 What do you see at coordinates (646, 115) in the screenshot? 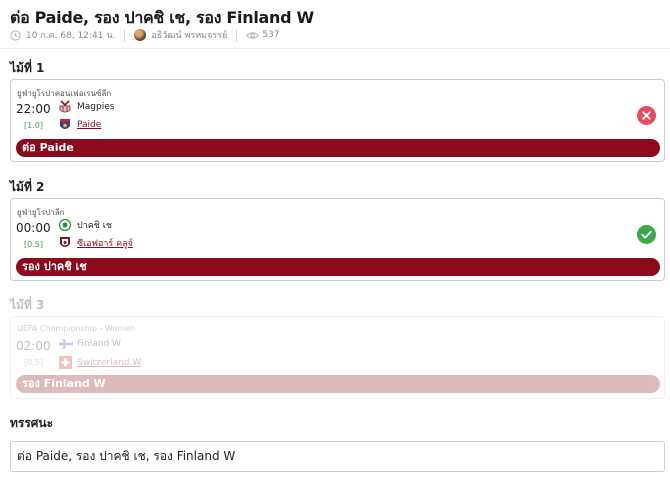
I see `result-lose-icon` at bounding box center [646, 115].